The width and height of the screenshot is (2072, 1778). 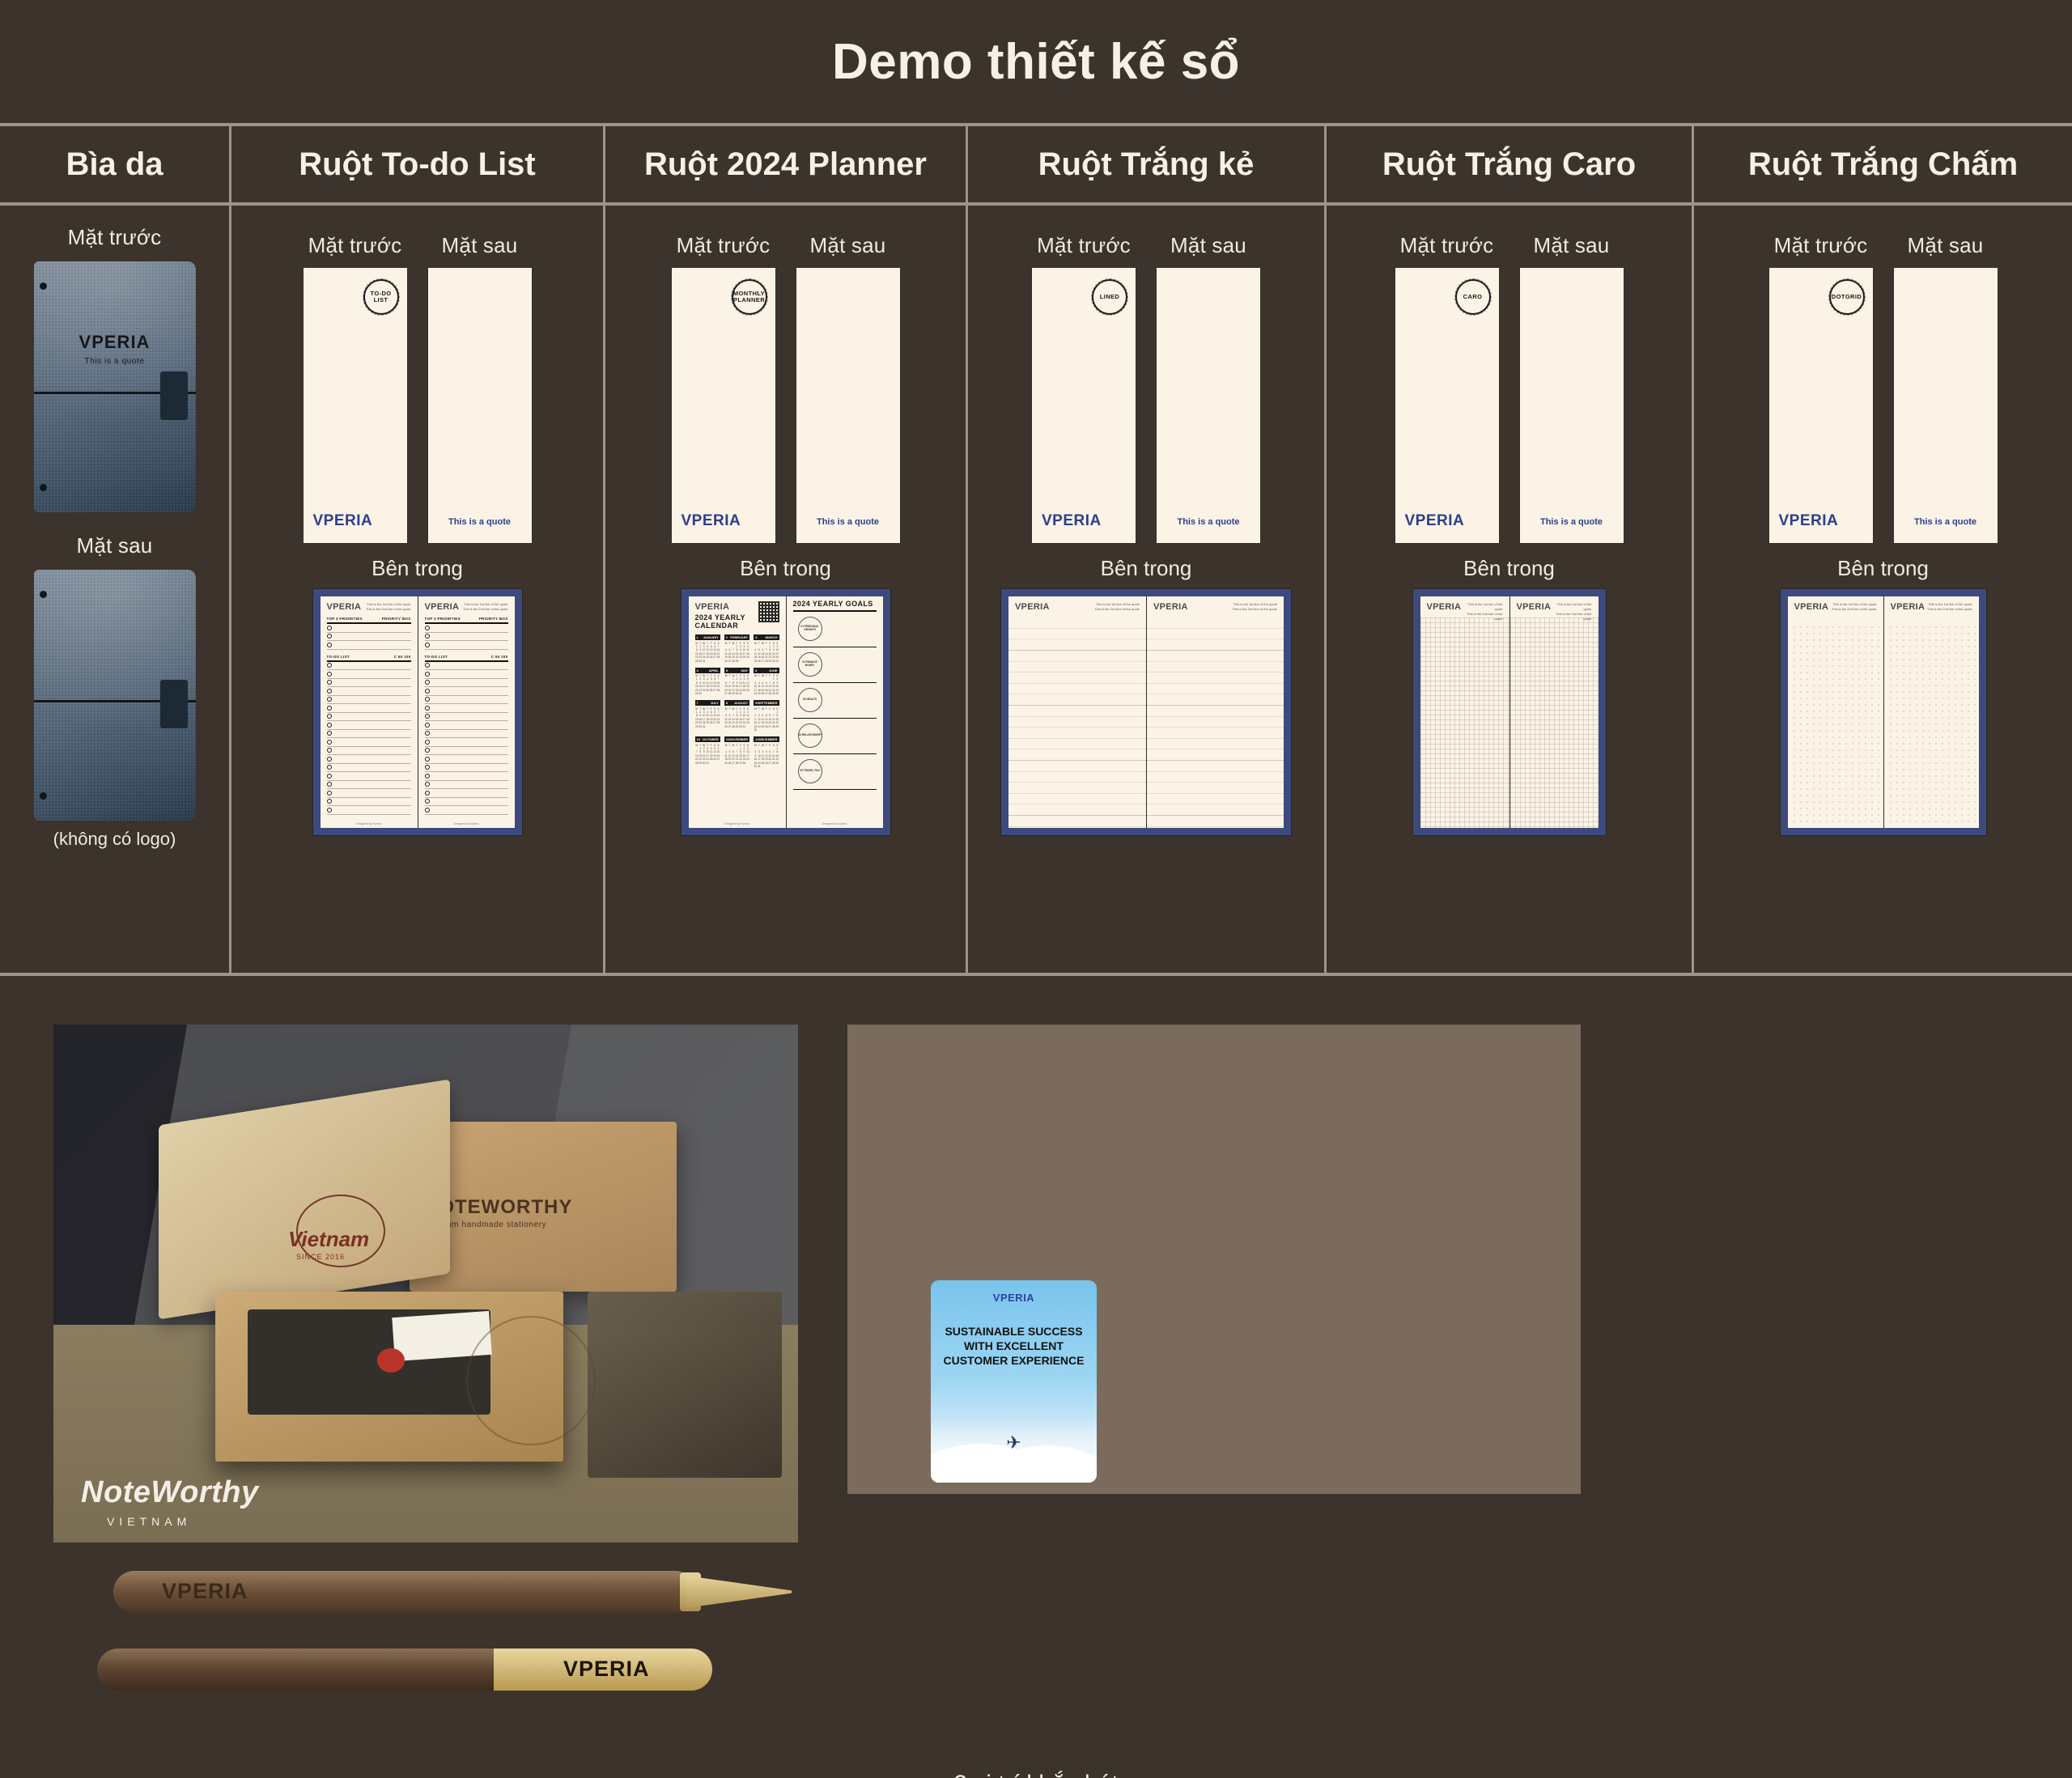 What do you see at coordinates (834, 701) in the screenshot?
I see `goal-row: 03 HEALTH` at bounding box center [834, 701].